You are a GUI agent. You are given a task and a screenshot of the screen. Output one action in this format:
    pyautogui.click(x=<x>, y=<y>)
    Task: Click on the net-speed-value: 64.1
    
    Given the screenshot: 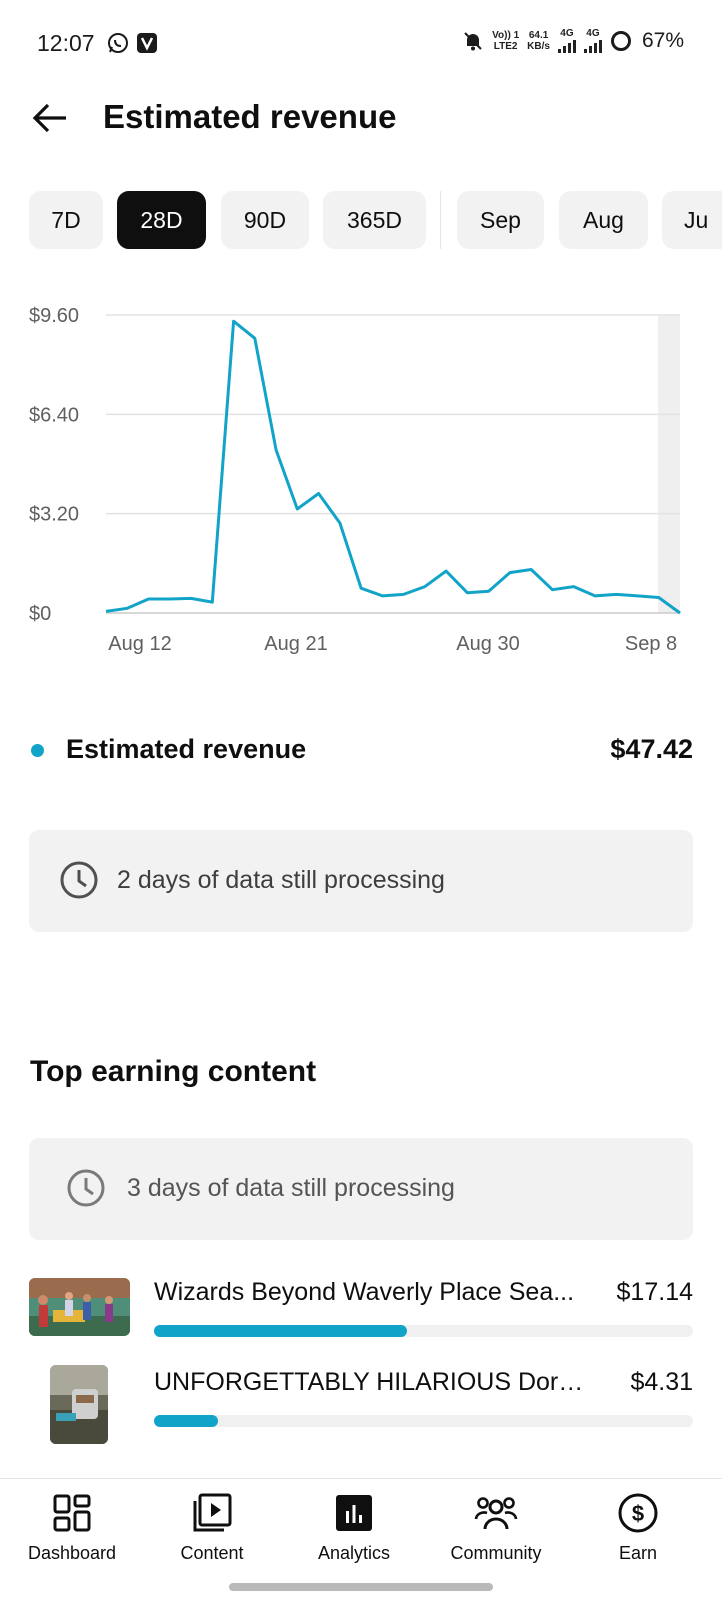 What is the action you would take?
    pyautogui.click(x=538, y=35)
    